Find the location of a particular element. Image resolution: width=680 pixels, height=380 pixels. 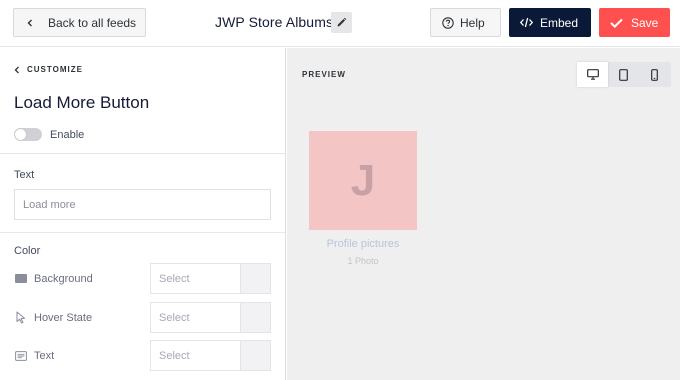

enable-toggle-row: Enable is located at coordinates (49, 134).